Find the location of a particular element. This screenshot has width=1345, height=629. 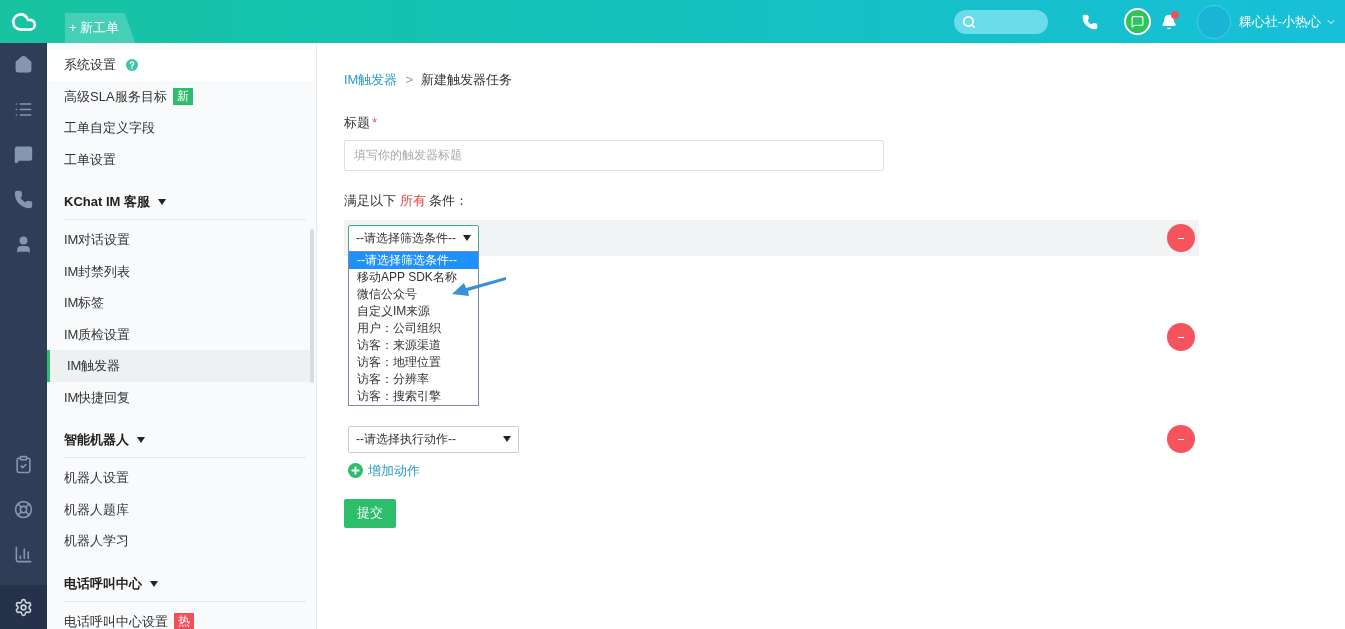

home-icon is located at coordinates (23, 64).